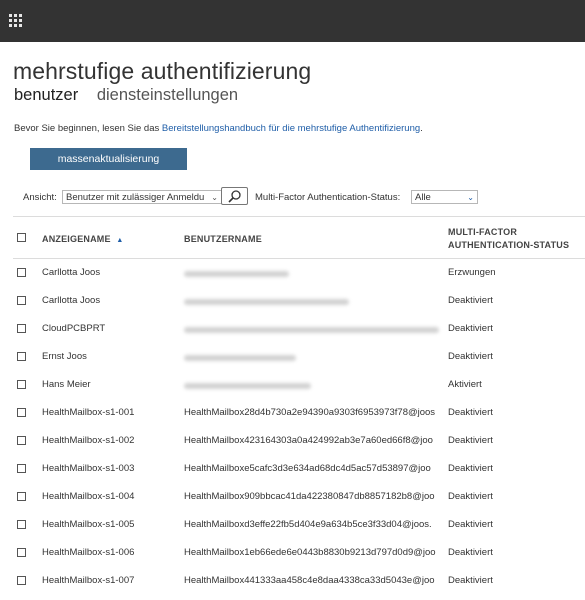 This screenshot has height=600, width=585. I want to click on mfa-status-cell: Aktiviert, so click(465, 384).